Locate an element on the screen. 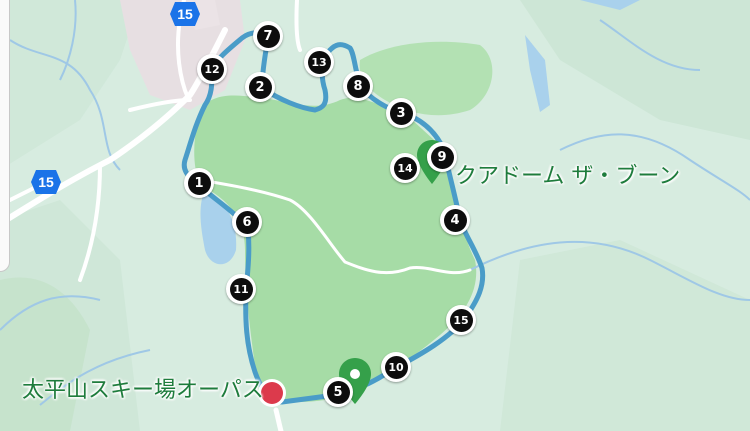 The height and width of the screenshot is (431, 750). waypoint-number: 4 is located at coordinates (455, 220).